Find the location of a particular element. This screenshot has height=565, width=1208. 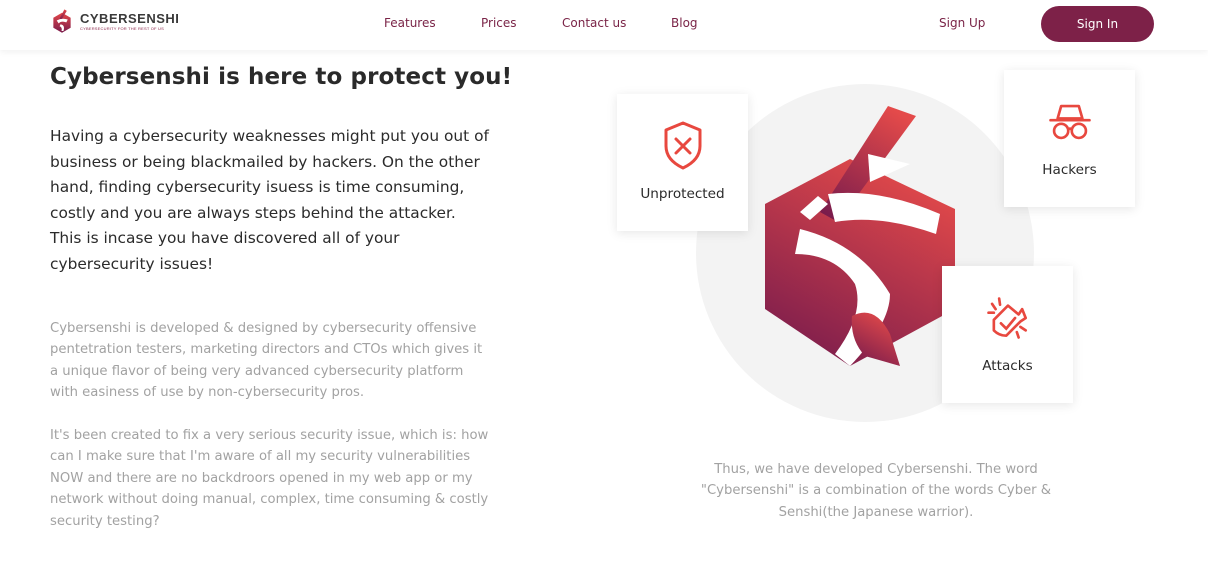

hacker-spy-icon is located at coordinates (1069, 122).